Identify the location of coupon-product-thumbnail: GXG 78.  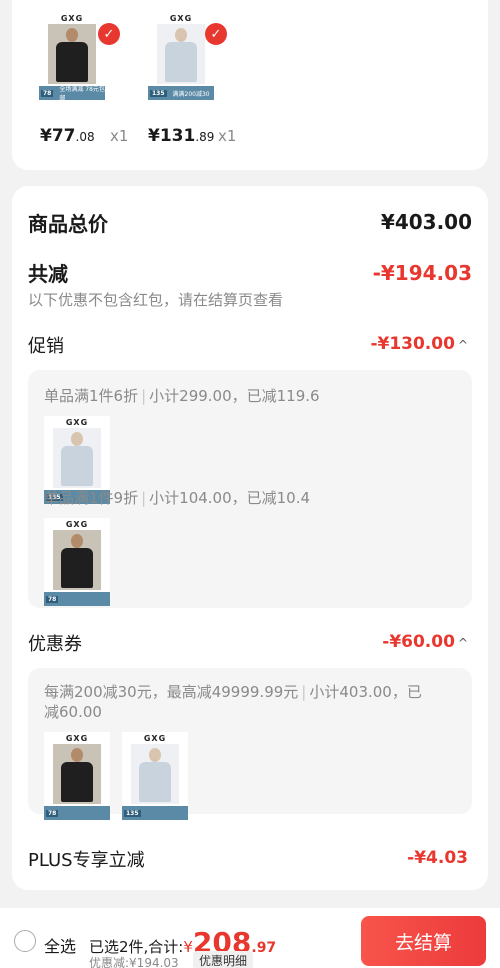
(77, 776).